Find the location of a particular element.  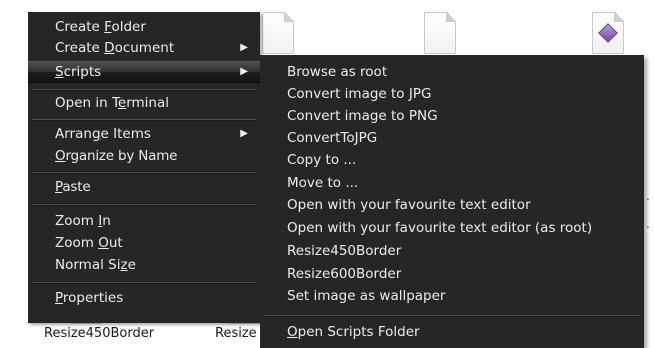

menu-item-zoom-out: Zoom Out is located at coordinates (144, 243).